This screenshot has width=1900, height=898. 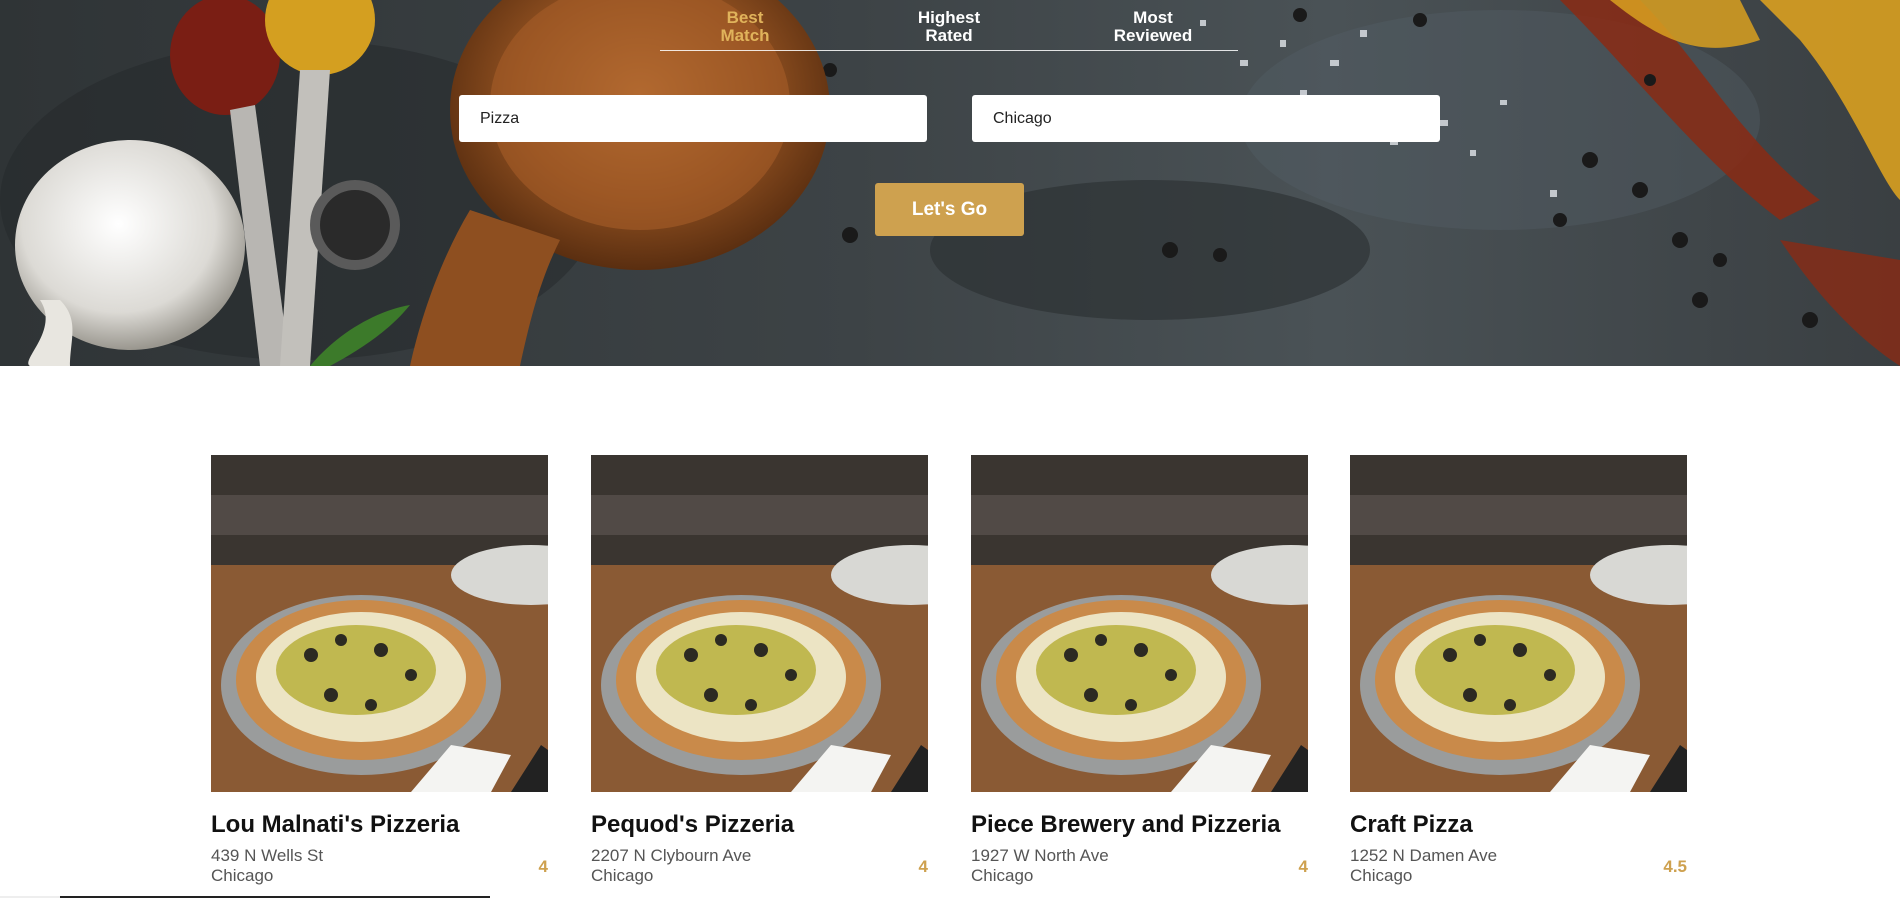 I want to click on business-address: 1252 N Damen Ave Chicago, so click(x=1423, y=866).